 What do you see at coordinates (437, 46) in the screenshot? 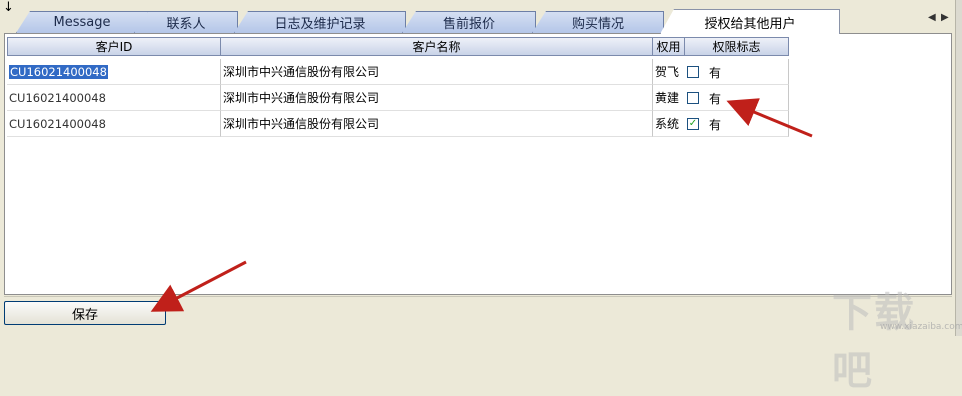
I see `column-header-customer-name: 客户名称` at bounding box center [437, 46].